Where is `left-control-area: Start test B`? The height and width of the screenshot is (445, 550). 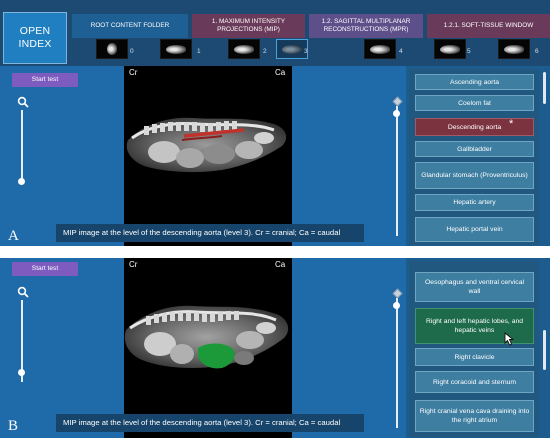 left-control-area: Start test B is located at coordinates (62, 348).